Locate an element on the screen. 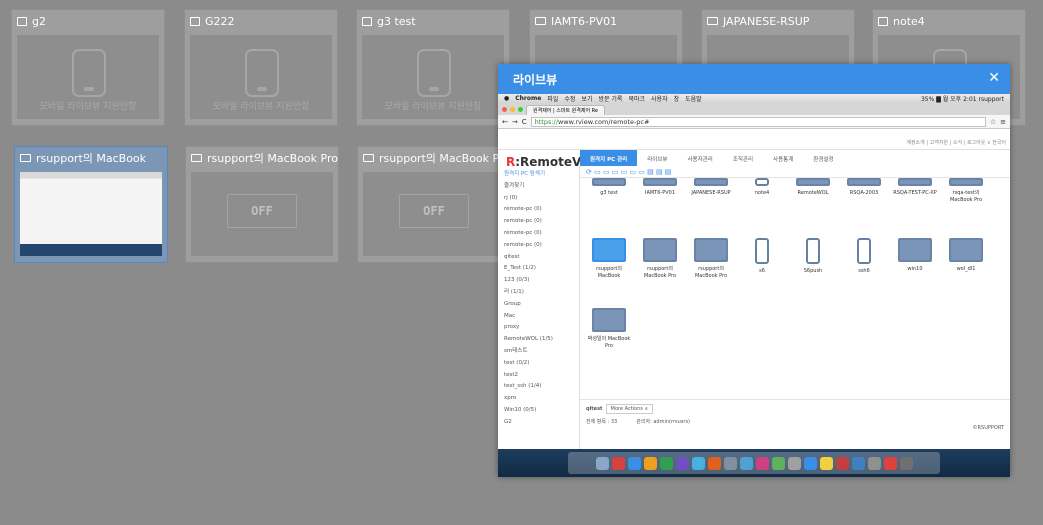  mac-dock is located at coordinates (754, 463).